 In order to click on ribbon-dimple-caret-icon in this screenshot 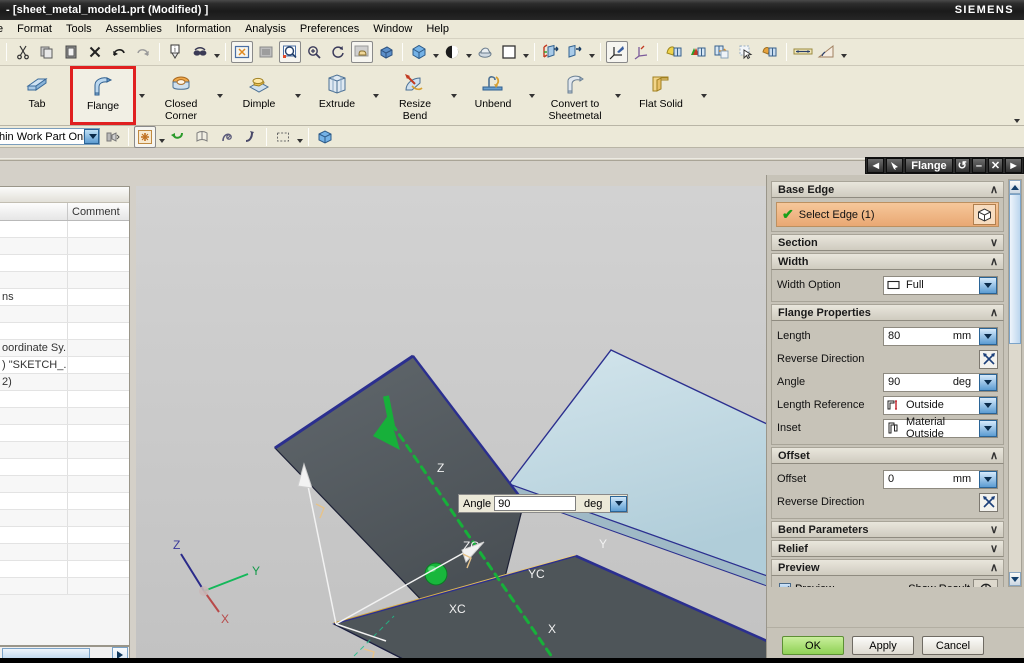, I will do `click(298, 95)`.